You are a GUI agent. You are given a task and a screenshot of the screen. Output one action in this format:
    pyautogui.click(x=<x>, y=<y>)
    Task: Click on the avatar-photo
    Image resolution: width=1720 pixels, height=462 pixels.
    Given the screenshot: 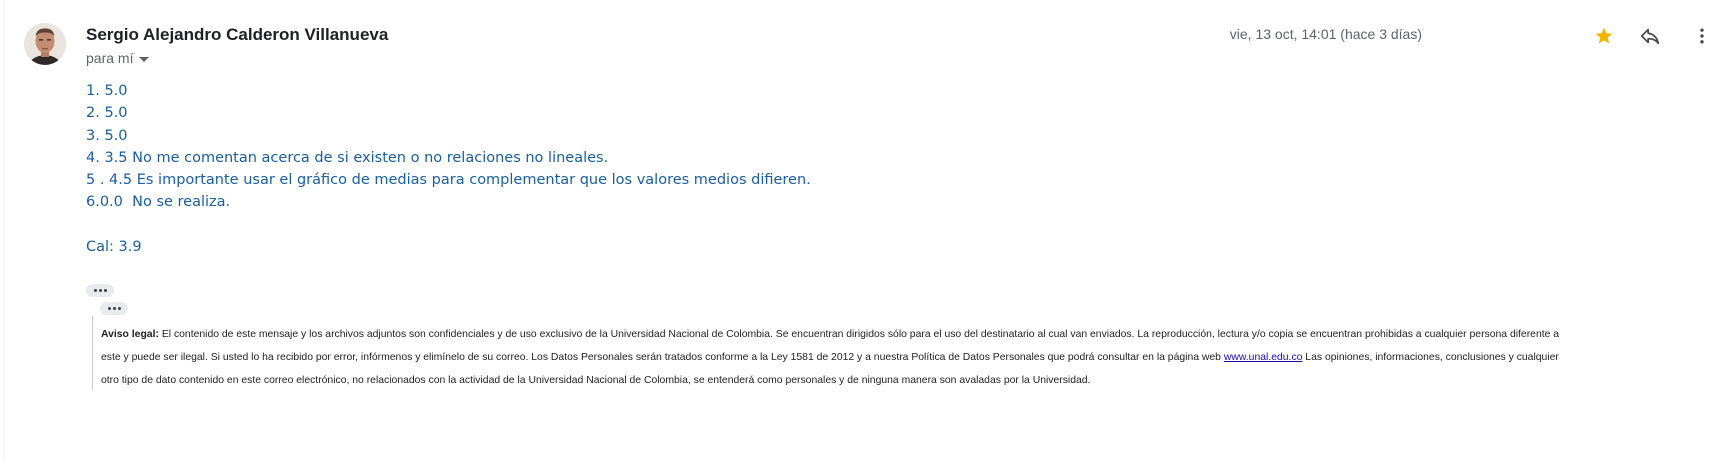 What is the action you would take?
    pyautogui.click(x=45, y=44)
    